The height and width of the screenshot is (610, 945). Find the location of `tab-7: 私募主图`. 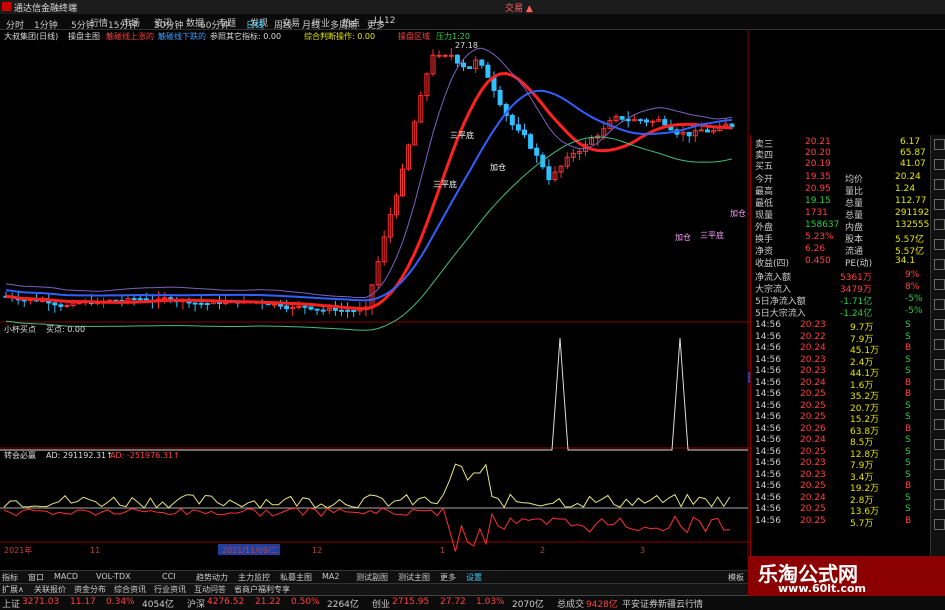

tab-7: 私募主图 is located at coordinates (296, 577).